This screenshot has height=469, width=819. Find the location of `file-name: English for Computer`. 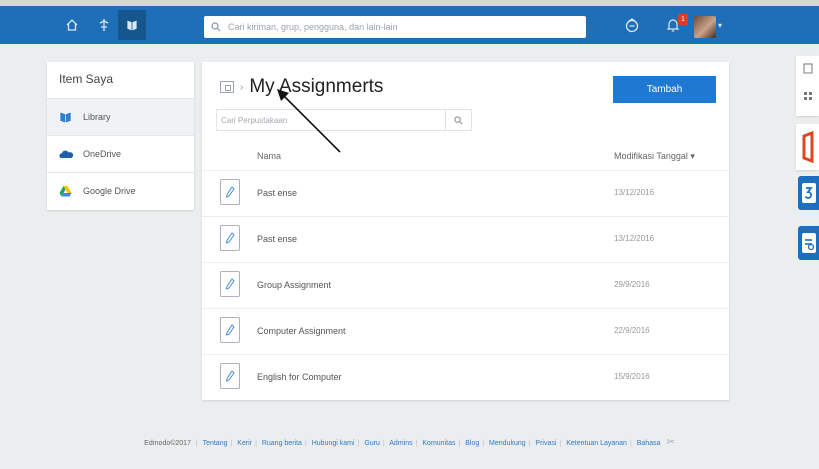

file-name: English for Computer is located at coordinates (299, 377).